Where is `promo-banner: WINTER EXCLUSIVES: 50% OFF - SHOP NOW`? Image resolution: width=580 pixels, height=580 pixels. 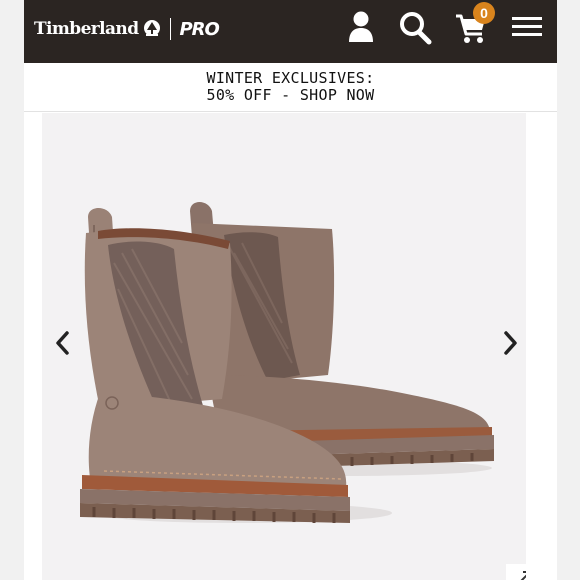 promo-banner: WINTER EXCLUSIVES: 50% OFF - SHOP NOW is located at coordinates (290, 87).